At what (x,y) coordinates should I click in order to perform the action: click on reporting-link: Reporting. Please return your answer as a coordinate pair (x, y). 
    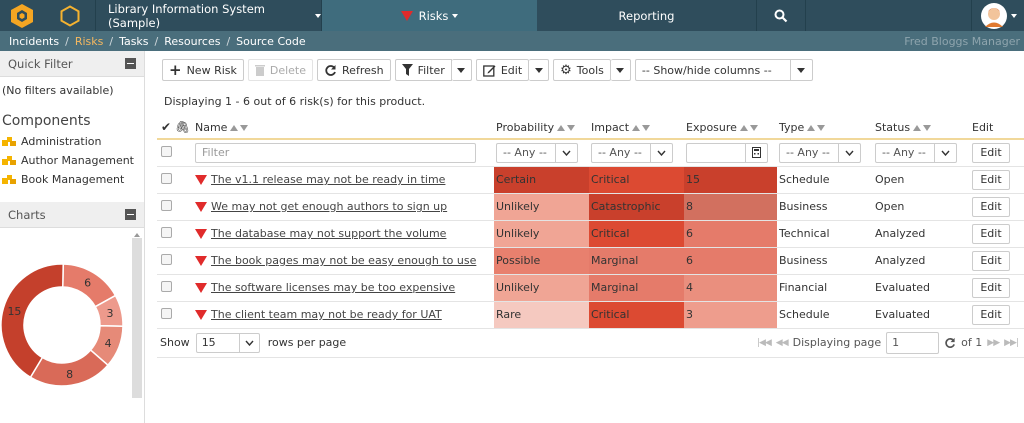
    Looking at the image, I should click on (647, 15).